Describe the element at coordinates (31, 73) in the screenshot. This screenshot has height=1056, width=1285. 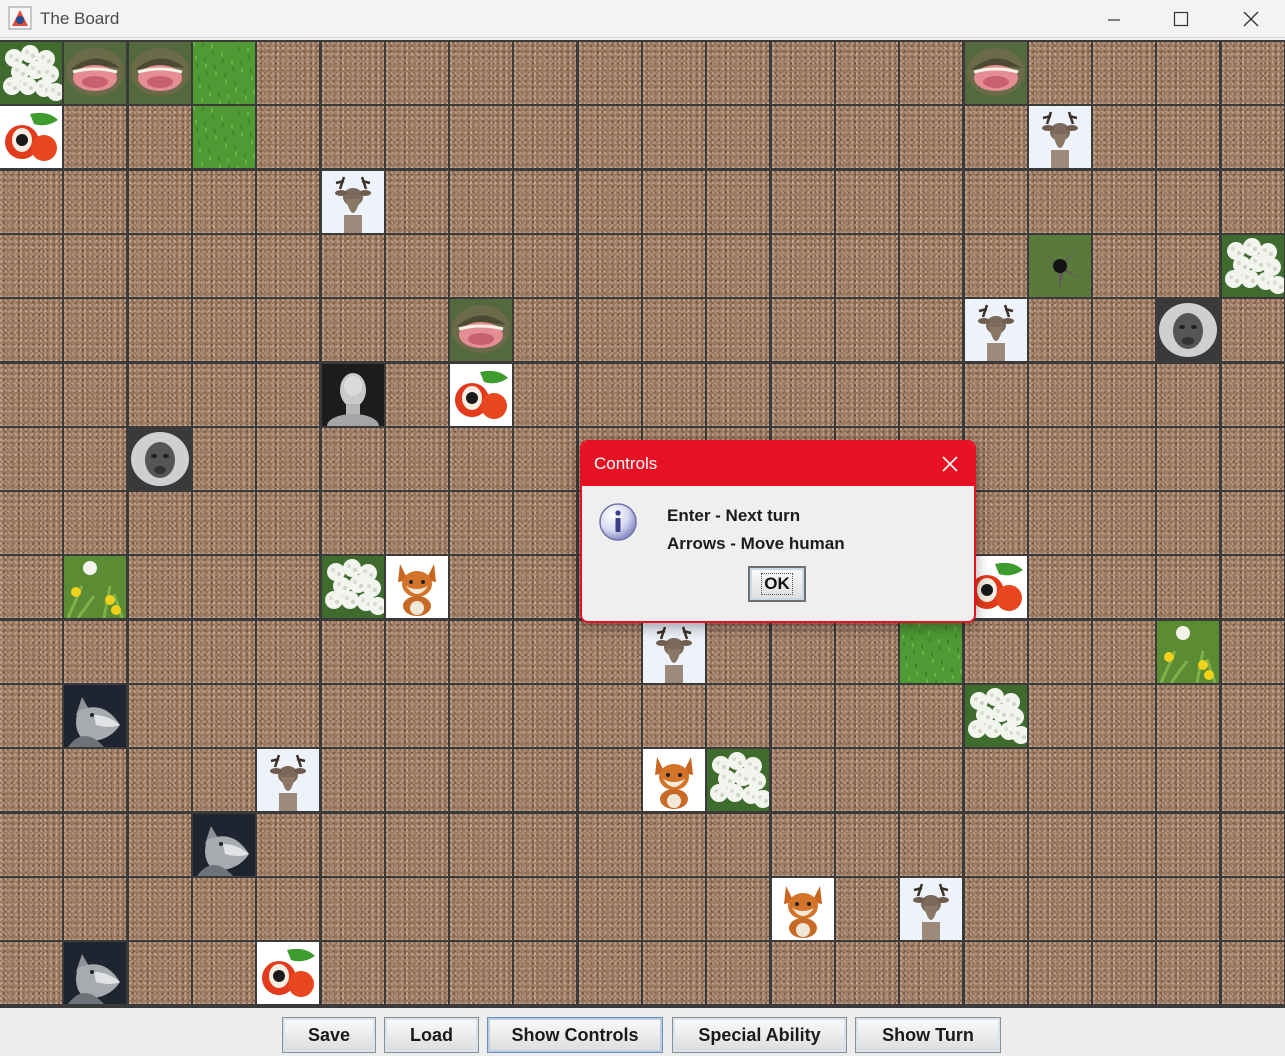
I see `board-cell-hogweed` at that location.